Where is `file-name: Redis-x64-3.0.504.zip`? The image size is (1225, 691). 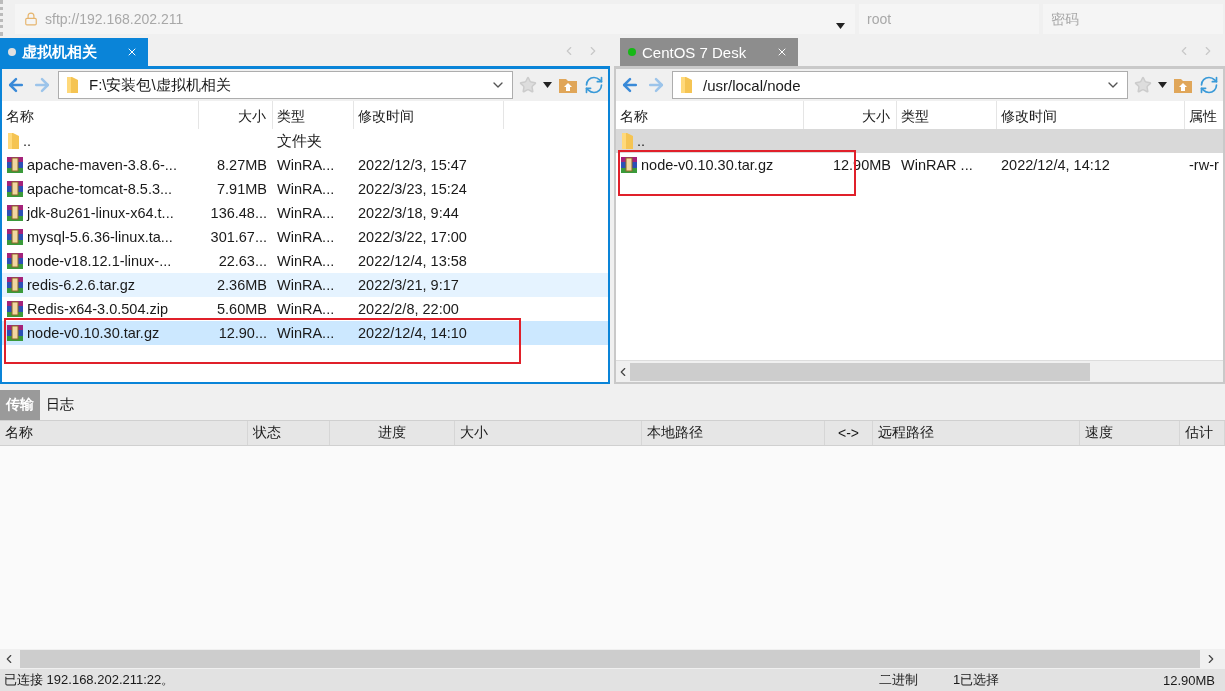
file-name: Redis-x64-3.0.504.zip is located at coordinates (98, 309).